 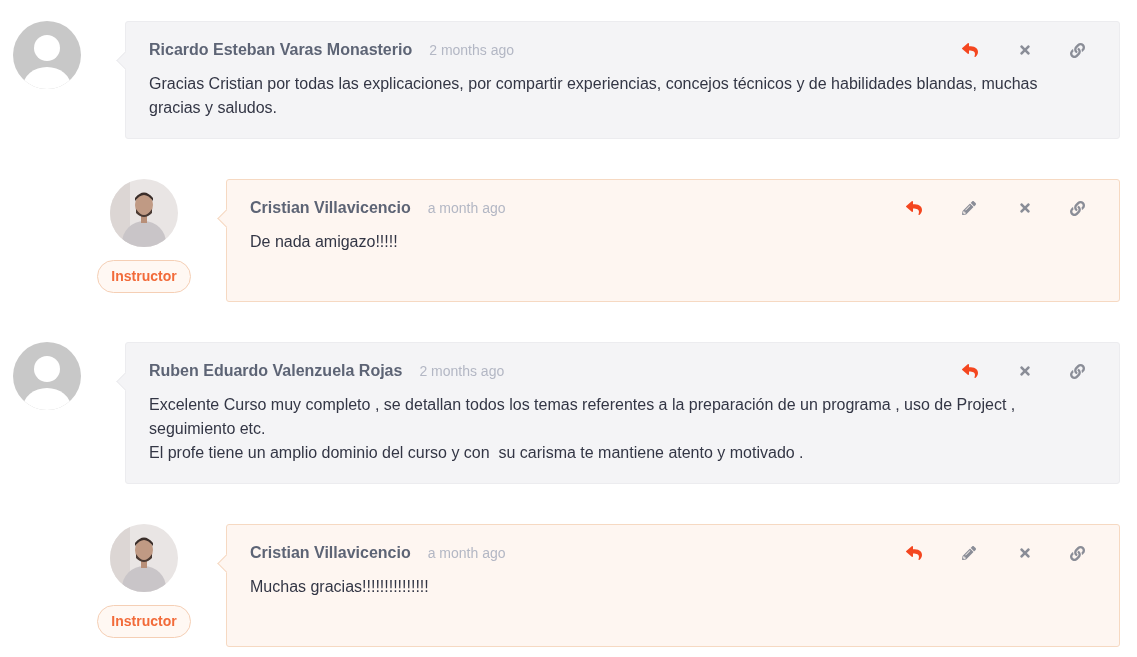 I want to click on comment-text: De nada amigazo!!!!!, so click(x=324, y=242).